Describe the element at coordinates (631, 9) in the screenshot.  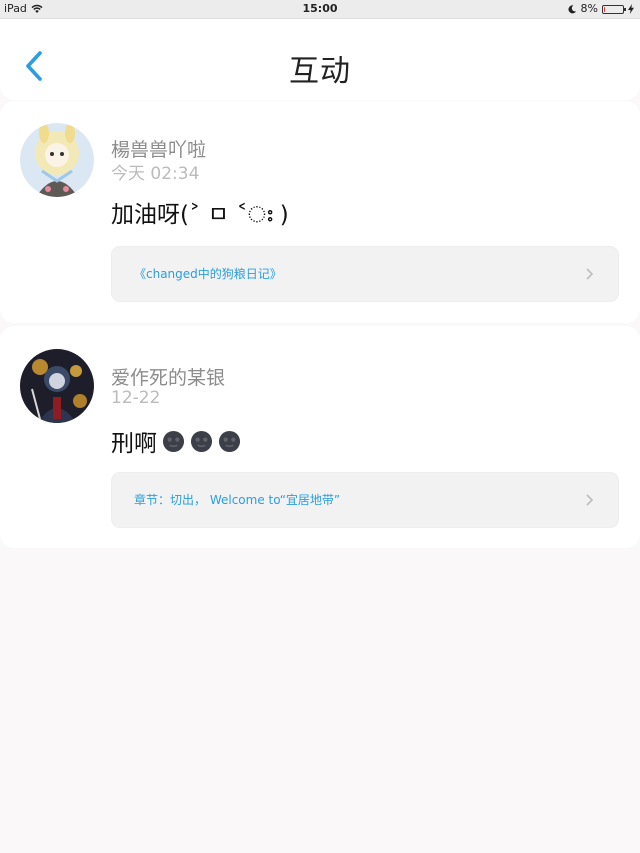
I see `charging-bolt-icon` at that location.